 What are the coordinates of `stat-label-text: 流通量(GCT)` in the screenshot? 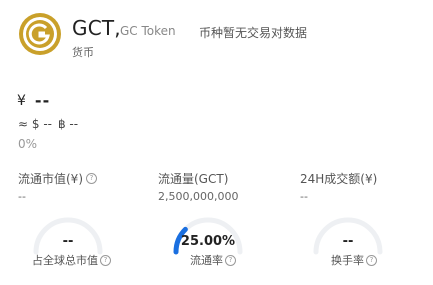 It's located at (193, 179).